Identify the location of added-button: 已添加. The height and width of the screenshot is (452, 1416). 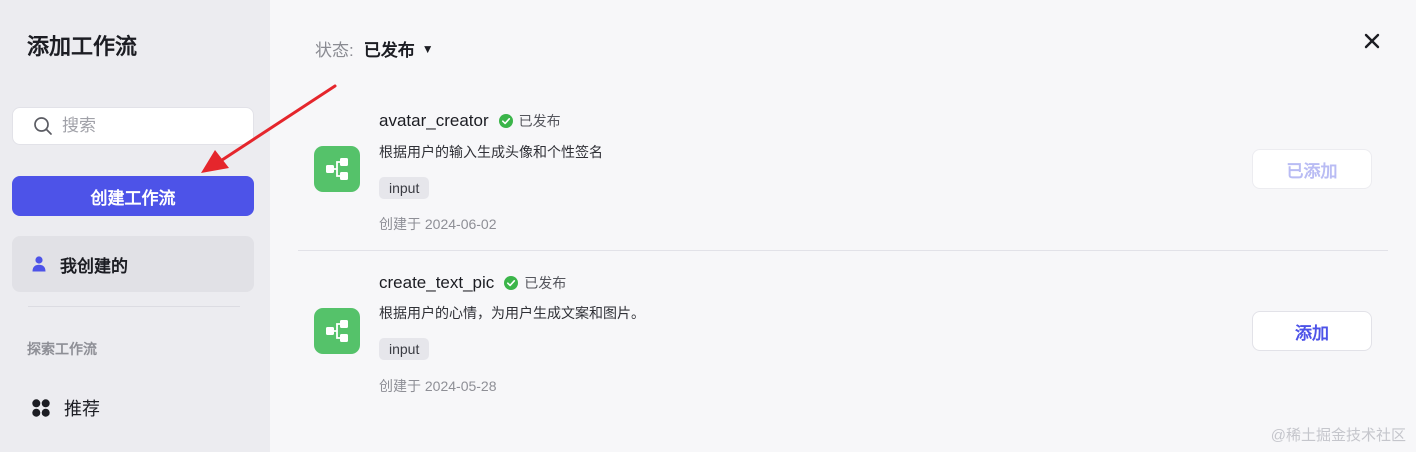
(1312, 169).